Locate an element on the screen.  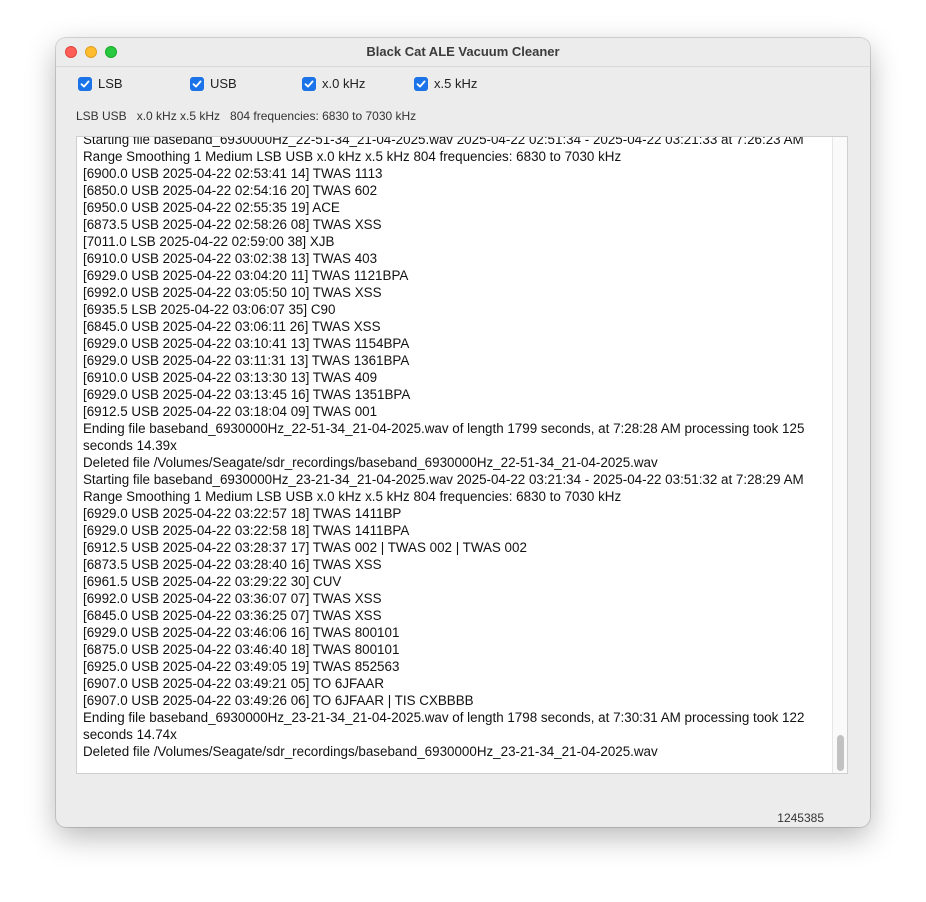
usb-checkbox: USB is located at coordinates (213, 83).